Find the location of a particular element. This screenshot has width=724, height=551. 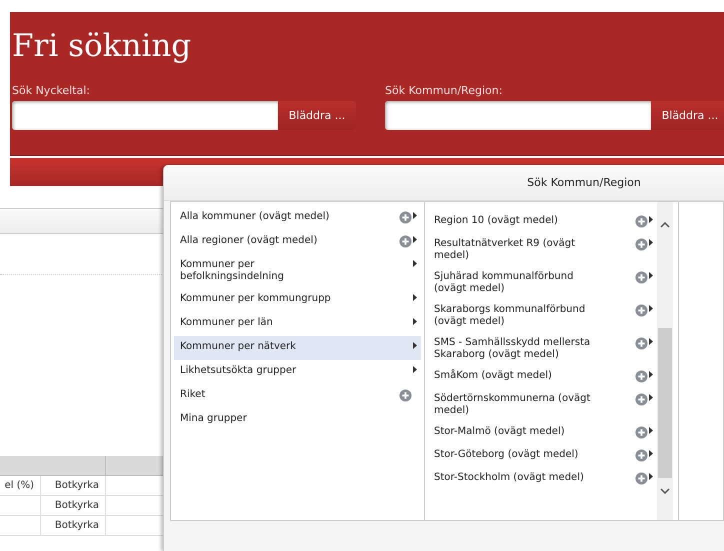

list-item: Stor-Stockholm (ovägt medel) is located at coordinates (544, 480).